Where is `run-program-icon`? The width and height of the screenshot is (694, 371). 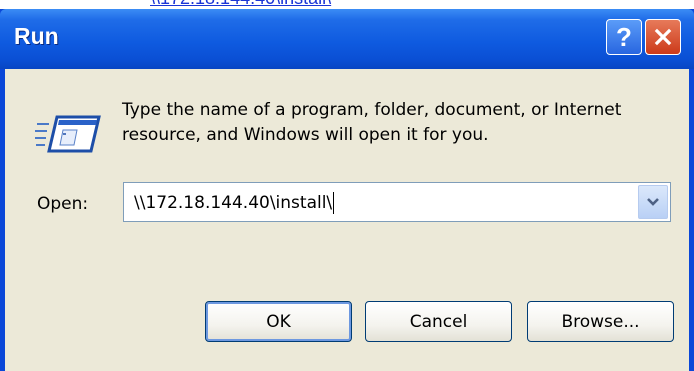 run-program-icon is located at coordinates (68, 134).